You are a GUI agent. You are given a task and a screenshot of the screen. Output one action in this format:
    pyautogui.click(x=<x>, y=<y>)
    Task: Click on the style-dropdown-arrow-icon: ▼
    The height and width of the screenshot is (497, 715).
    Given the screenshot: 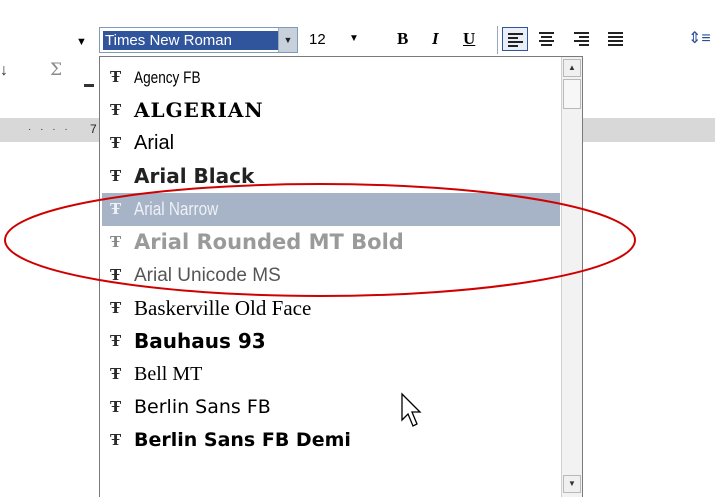 What is the action you would take?
    pyautogui.click(x=81, y=42)
    